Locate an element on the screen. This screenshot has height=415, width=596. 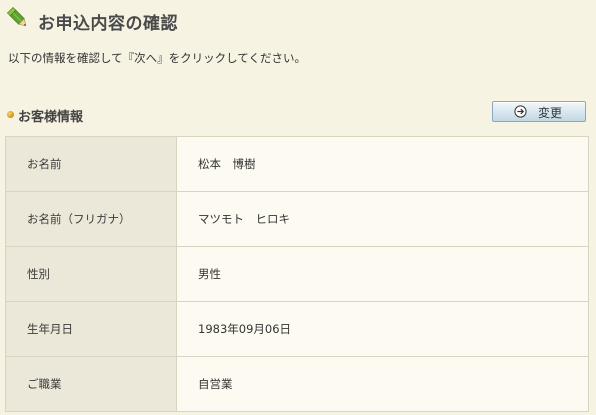
pencil-icon is located at coordinates (16, 16).